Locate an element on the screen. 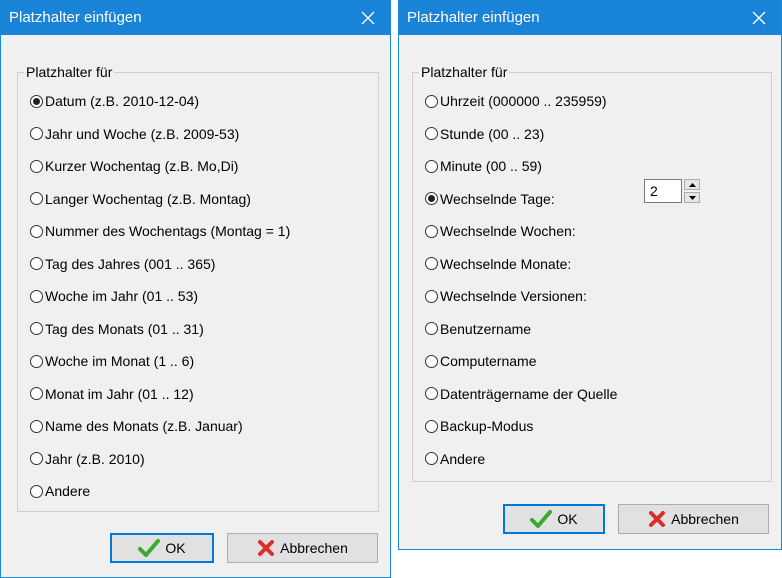 The width and height of the screenshot is (782, 578). arrow-down-icon is located at coordinates (692, 197).